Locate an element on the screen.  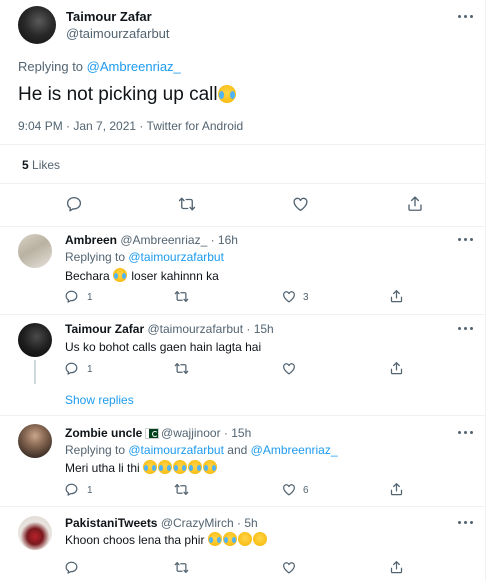
likes-stat: 5 Likes is located at coordinates (41, 165).